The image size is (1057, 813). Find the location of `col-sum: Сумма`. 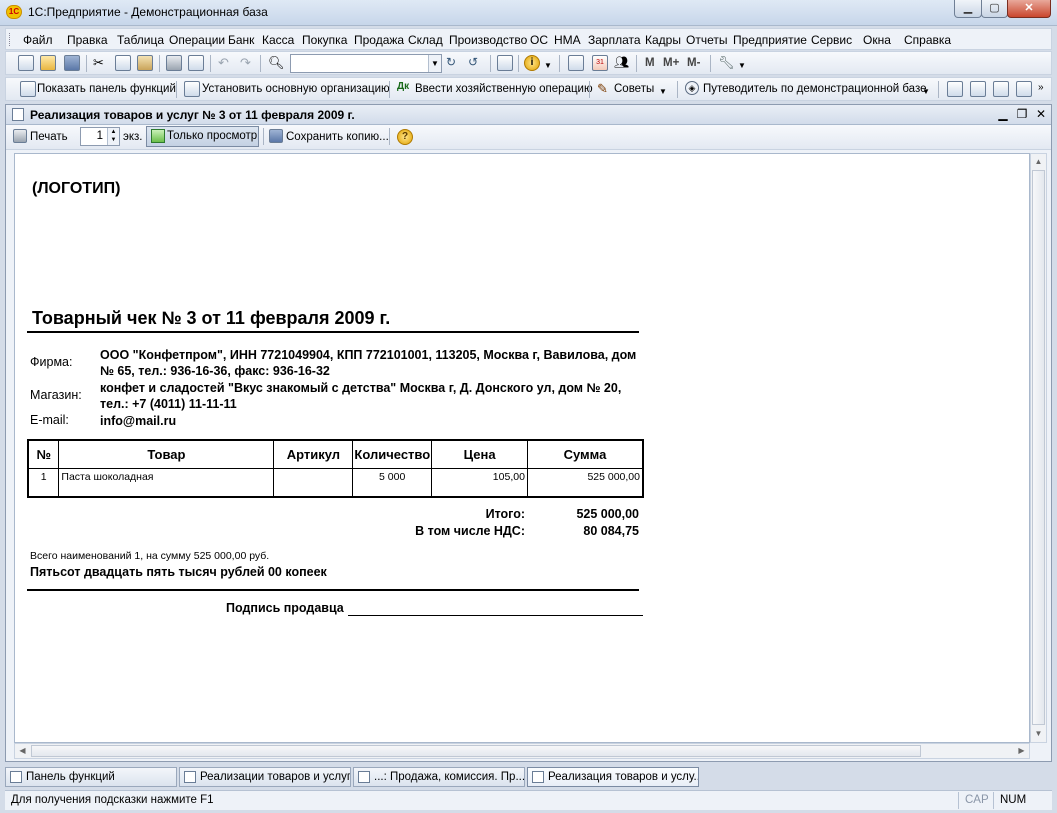

col-sum: Сумма is located at coordinates (585, 454).